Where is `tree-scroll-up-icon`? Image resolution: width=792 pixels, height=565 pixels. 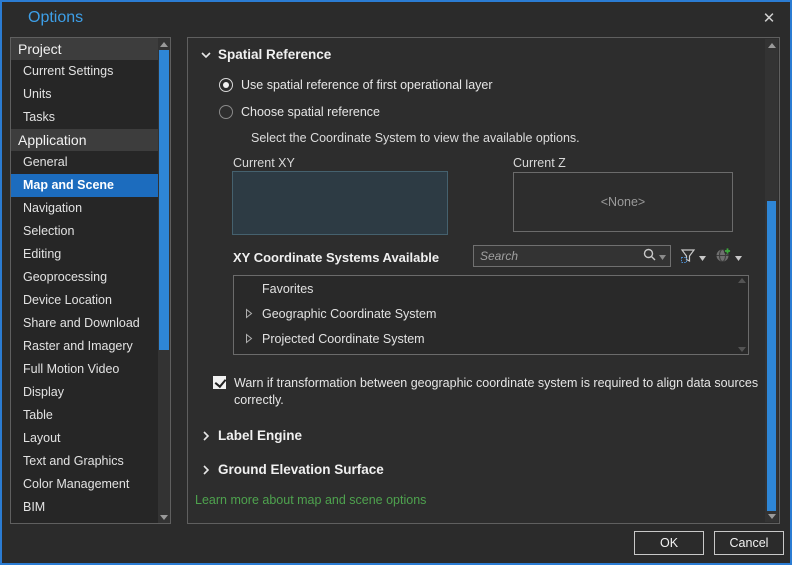
tree-scroll-up-icon is located at coordinates (742, 280).